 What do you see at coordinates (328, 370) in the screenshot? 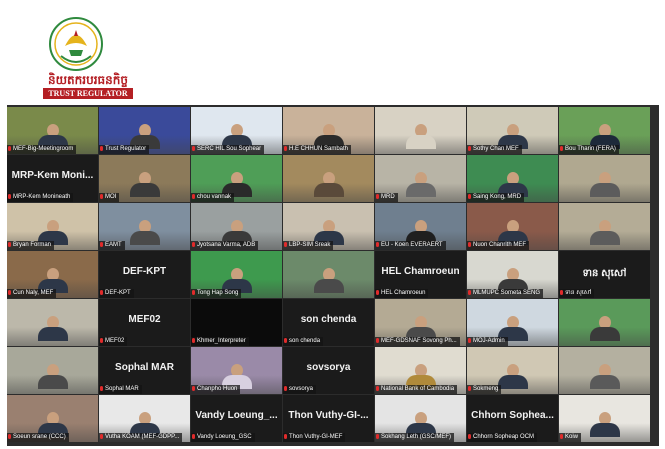
I see `participant-tile: sovsorya sovsorya` at bounding box center [328, 370].